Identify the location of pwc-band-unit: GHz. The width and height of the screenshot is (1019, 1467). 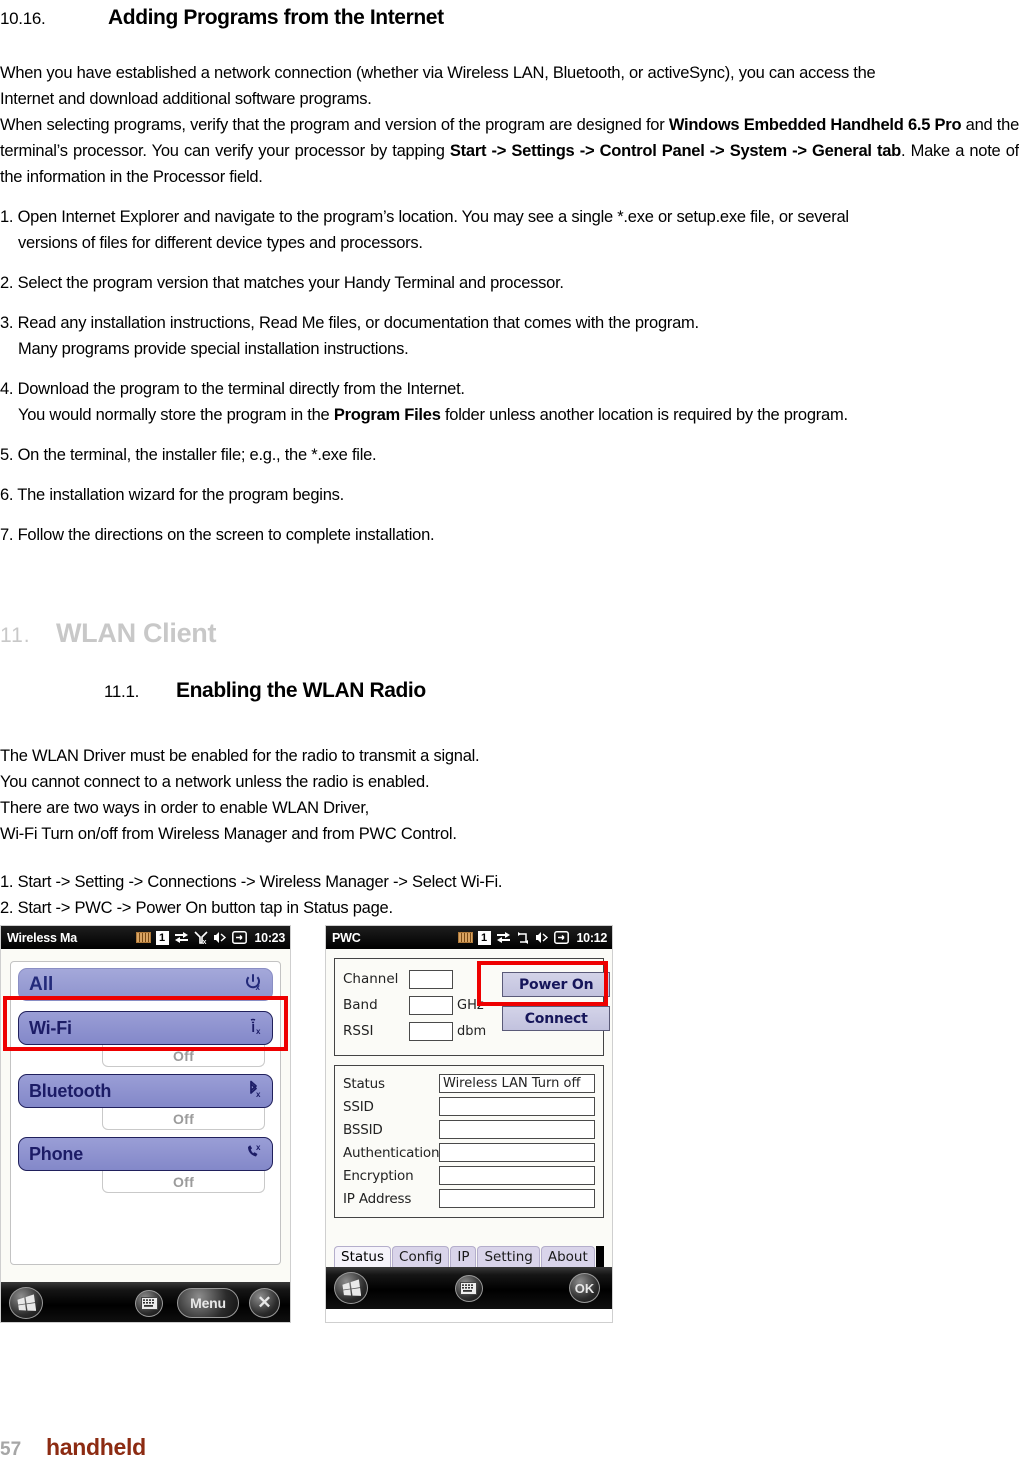
(470, 1005).